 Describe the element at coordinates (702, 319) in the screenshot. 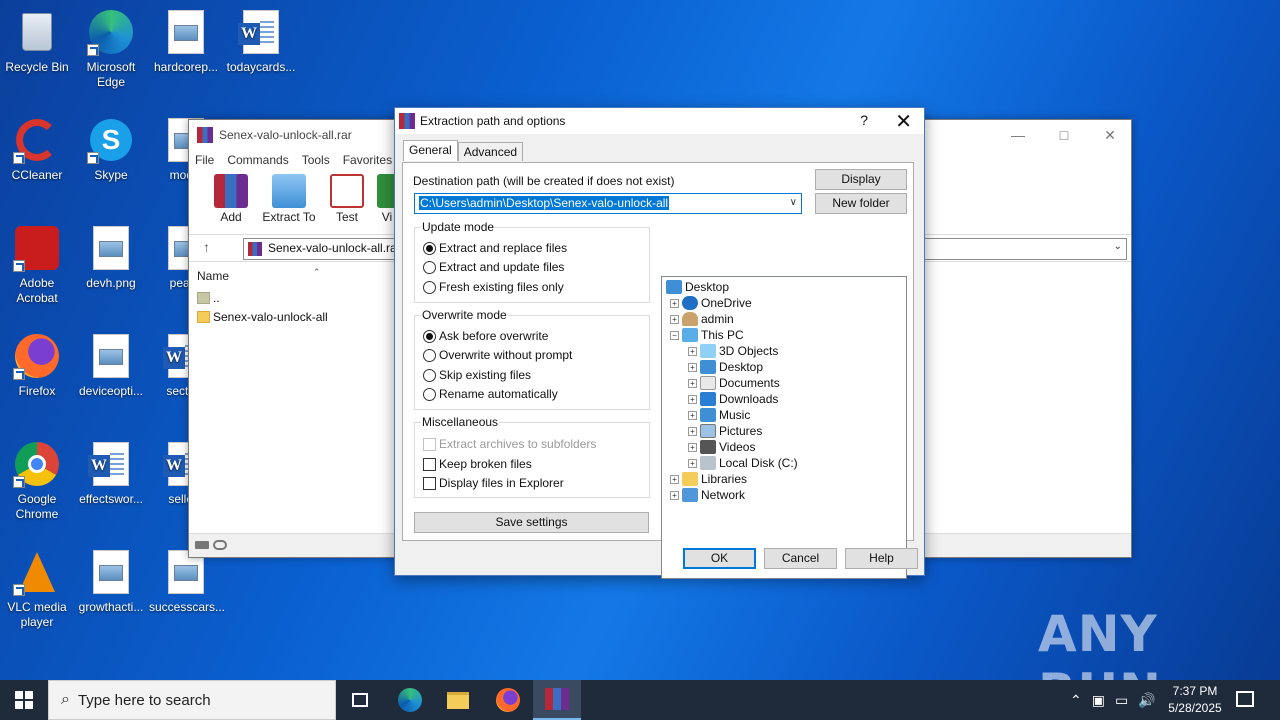

I see `tree-item-admin: + admin` at that location.